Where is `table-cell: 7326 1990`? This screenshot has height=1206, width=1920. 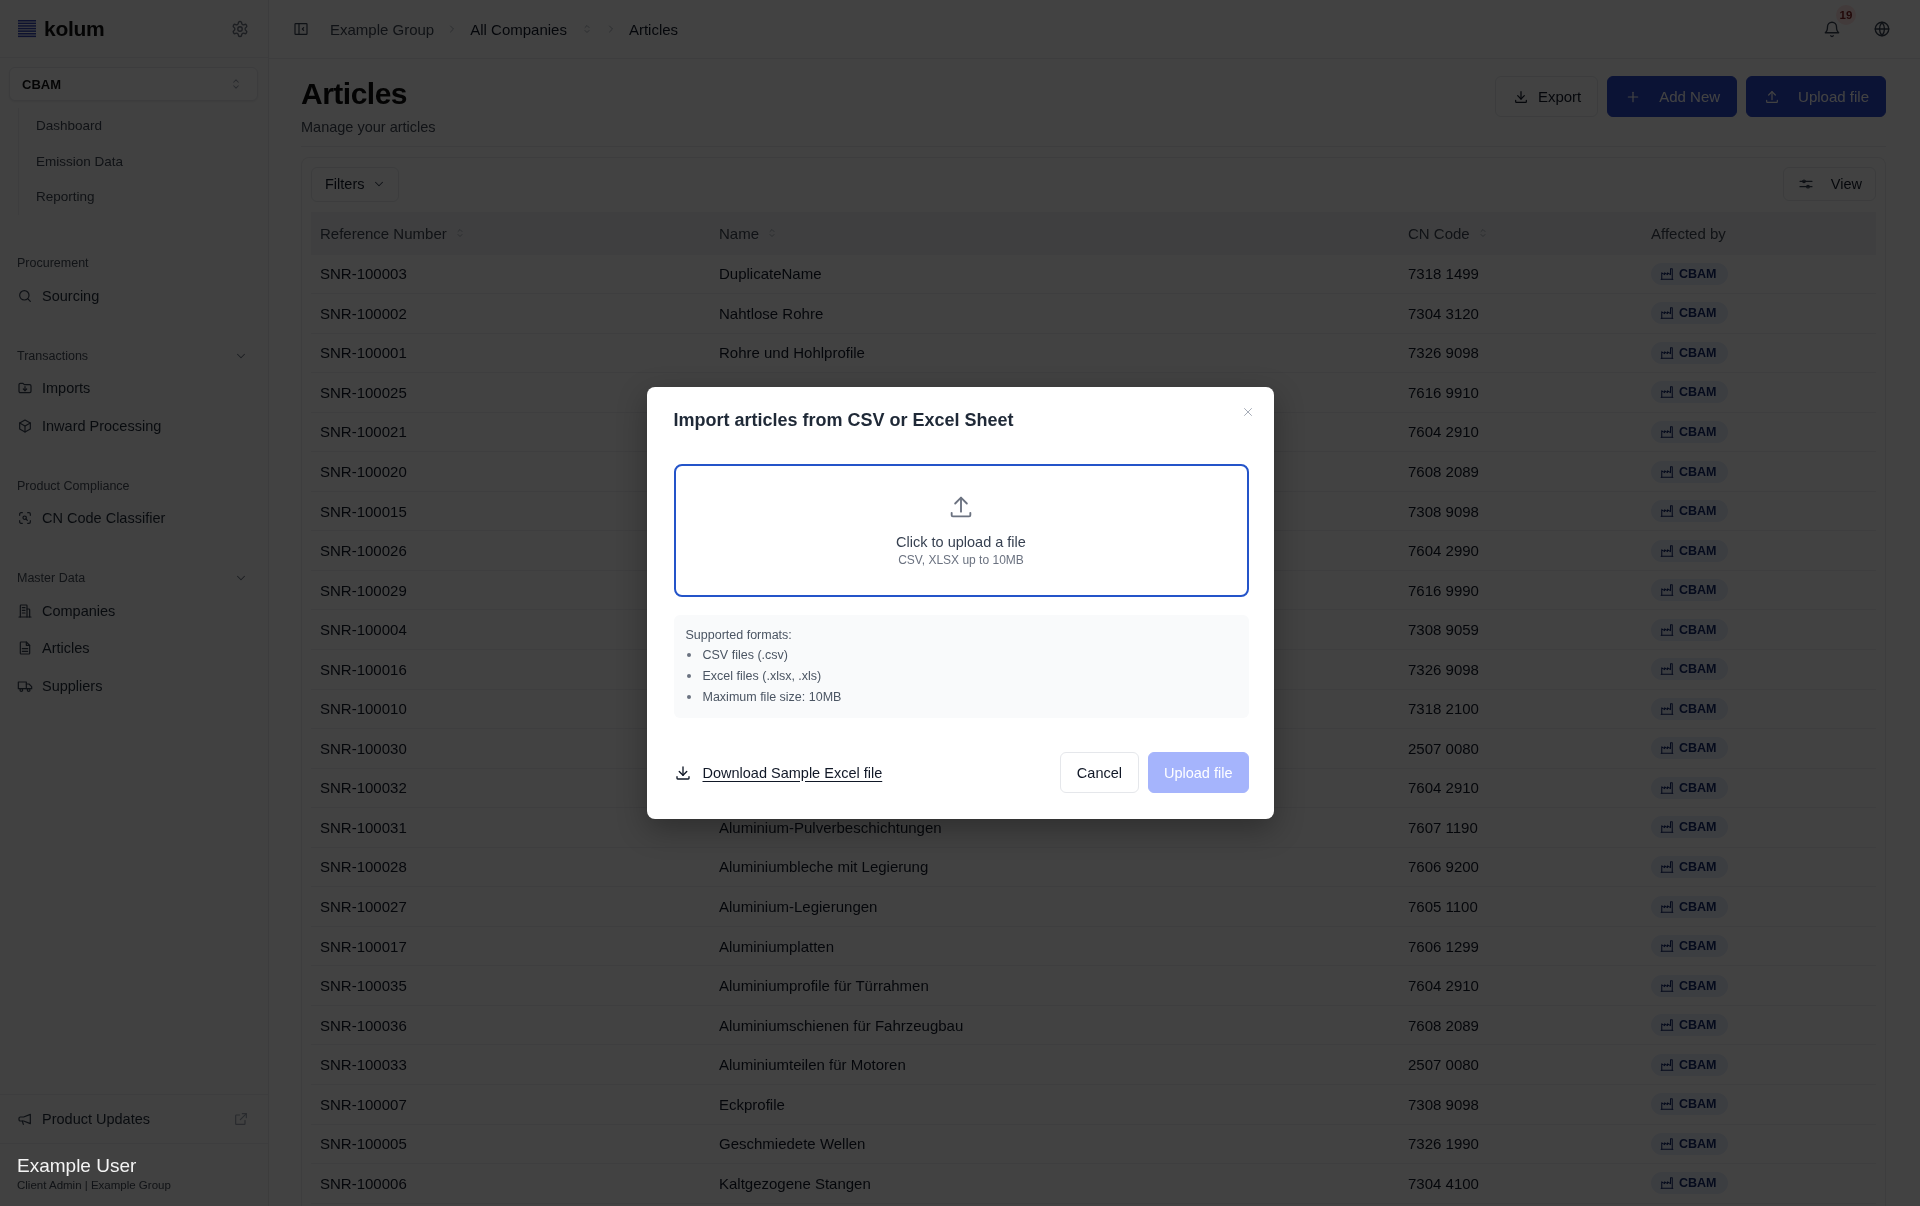
table-cell: 7326 1990 is located at coordinates (1443, 1144).